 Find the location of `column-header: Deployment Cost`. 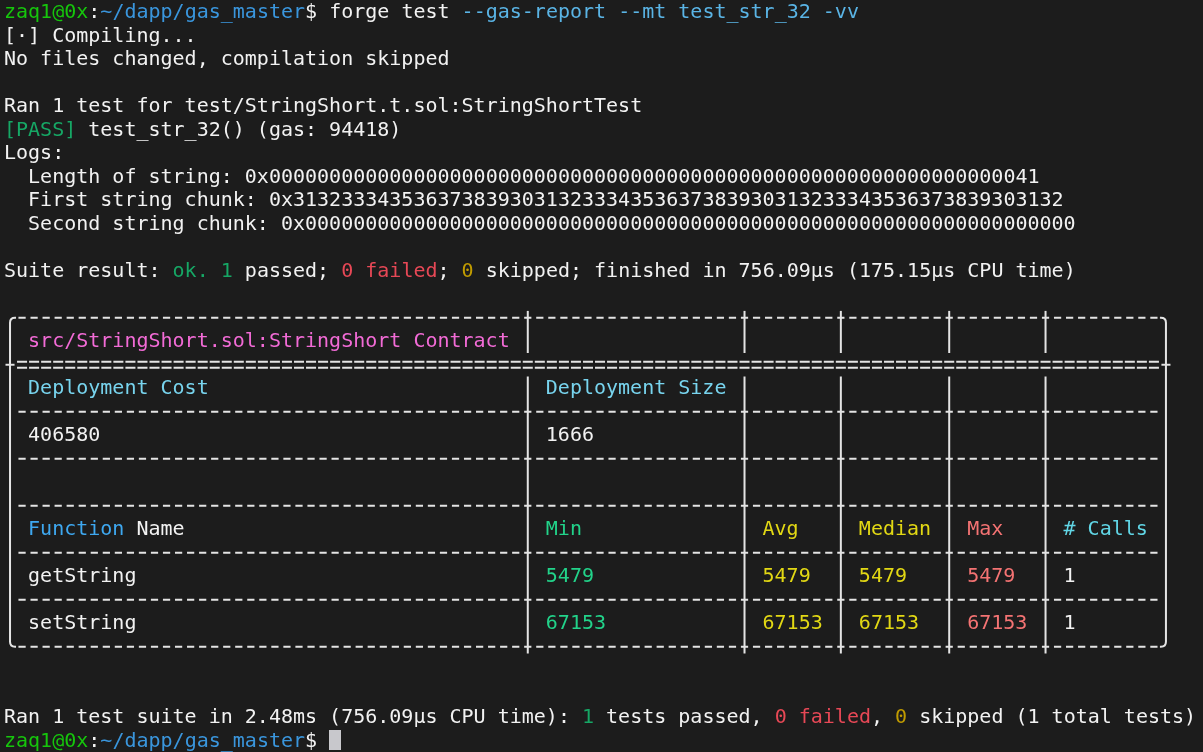

column-header: Deployment Cost is located at coordinates (118, 387).